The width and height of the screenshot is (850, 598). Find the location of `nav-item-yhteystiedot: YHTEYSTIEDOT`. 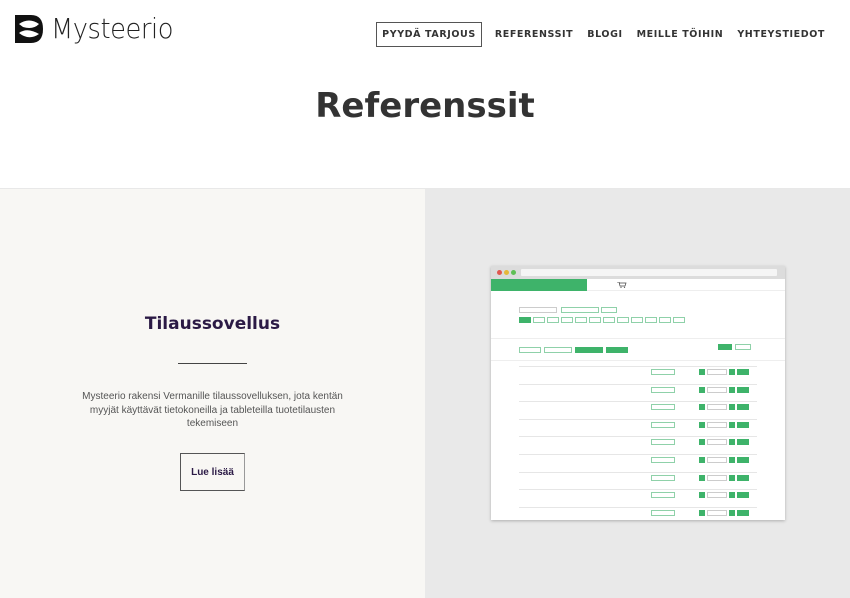

nav-item-yhteystiedot: YHTEYSTIEDOT is located at coordinates (781, 34).